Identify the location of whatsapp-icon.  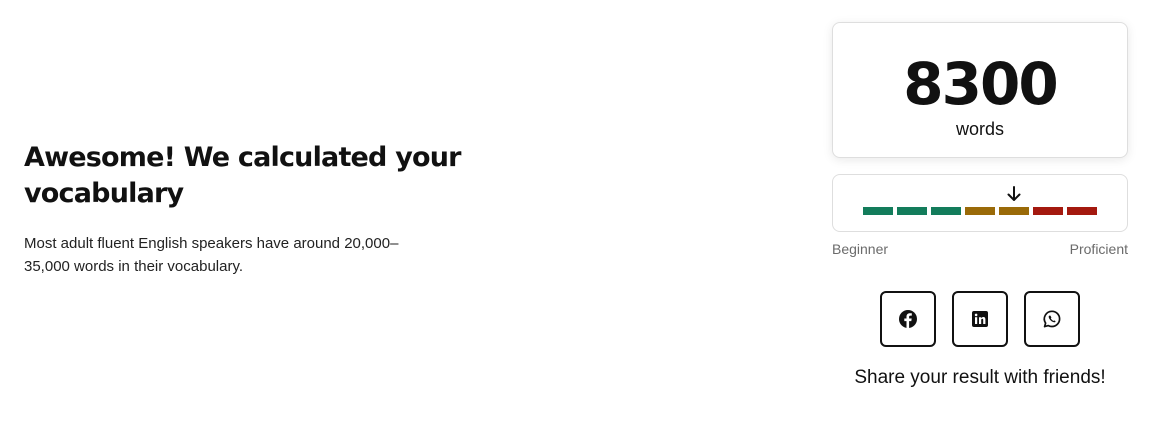
(1052, 319).